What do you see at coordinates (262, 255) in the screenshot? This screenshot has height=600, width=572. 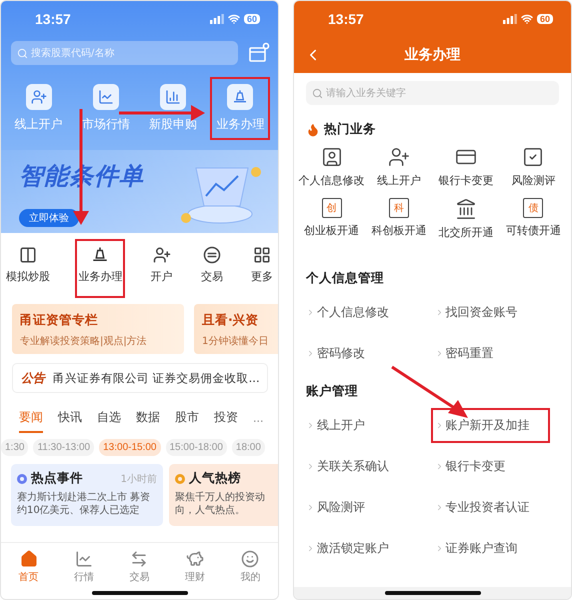 I see `grid-icon` at bounding box center [262, 255].